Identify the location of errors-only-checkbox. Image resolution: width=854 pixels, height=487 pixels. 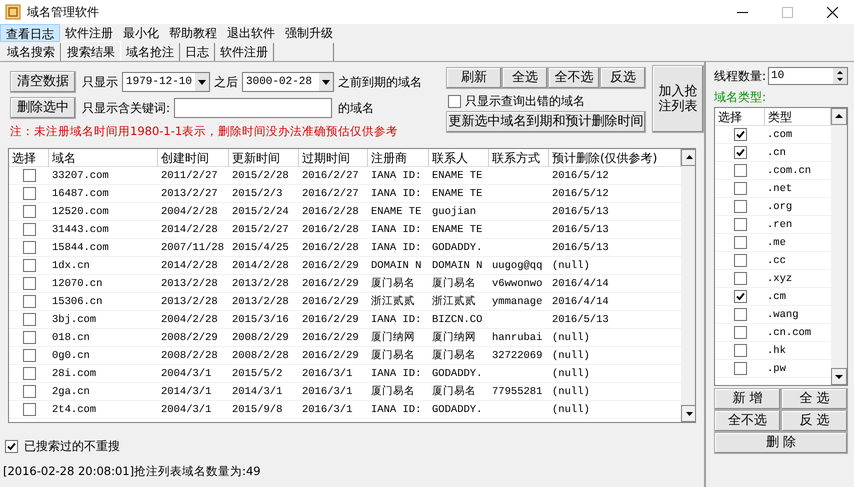
(454, 101).